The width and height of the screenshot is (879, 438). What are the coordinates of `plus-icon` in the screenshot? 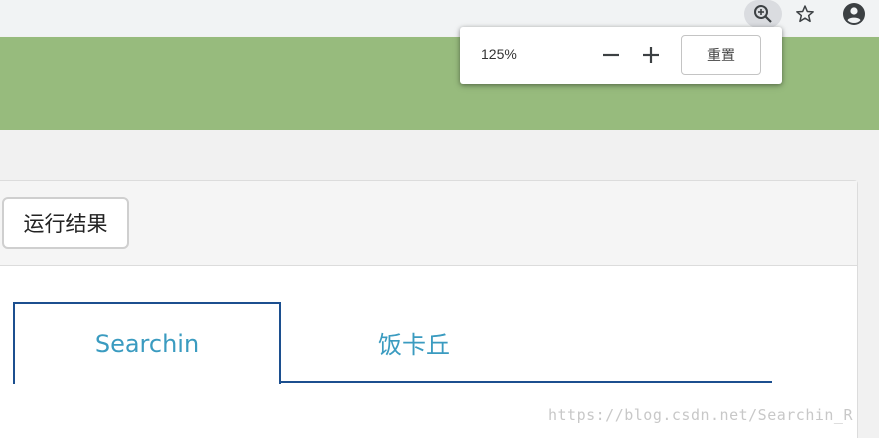 It's located at (651, 55).